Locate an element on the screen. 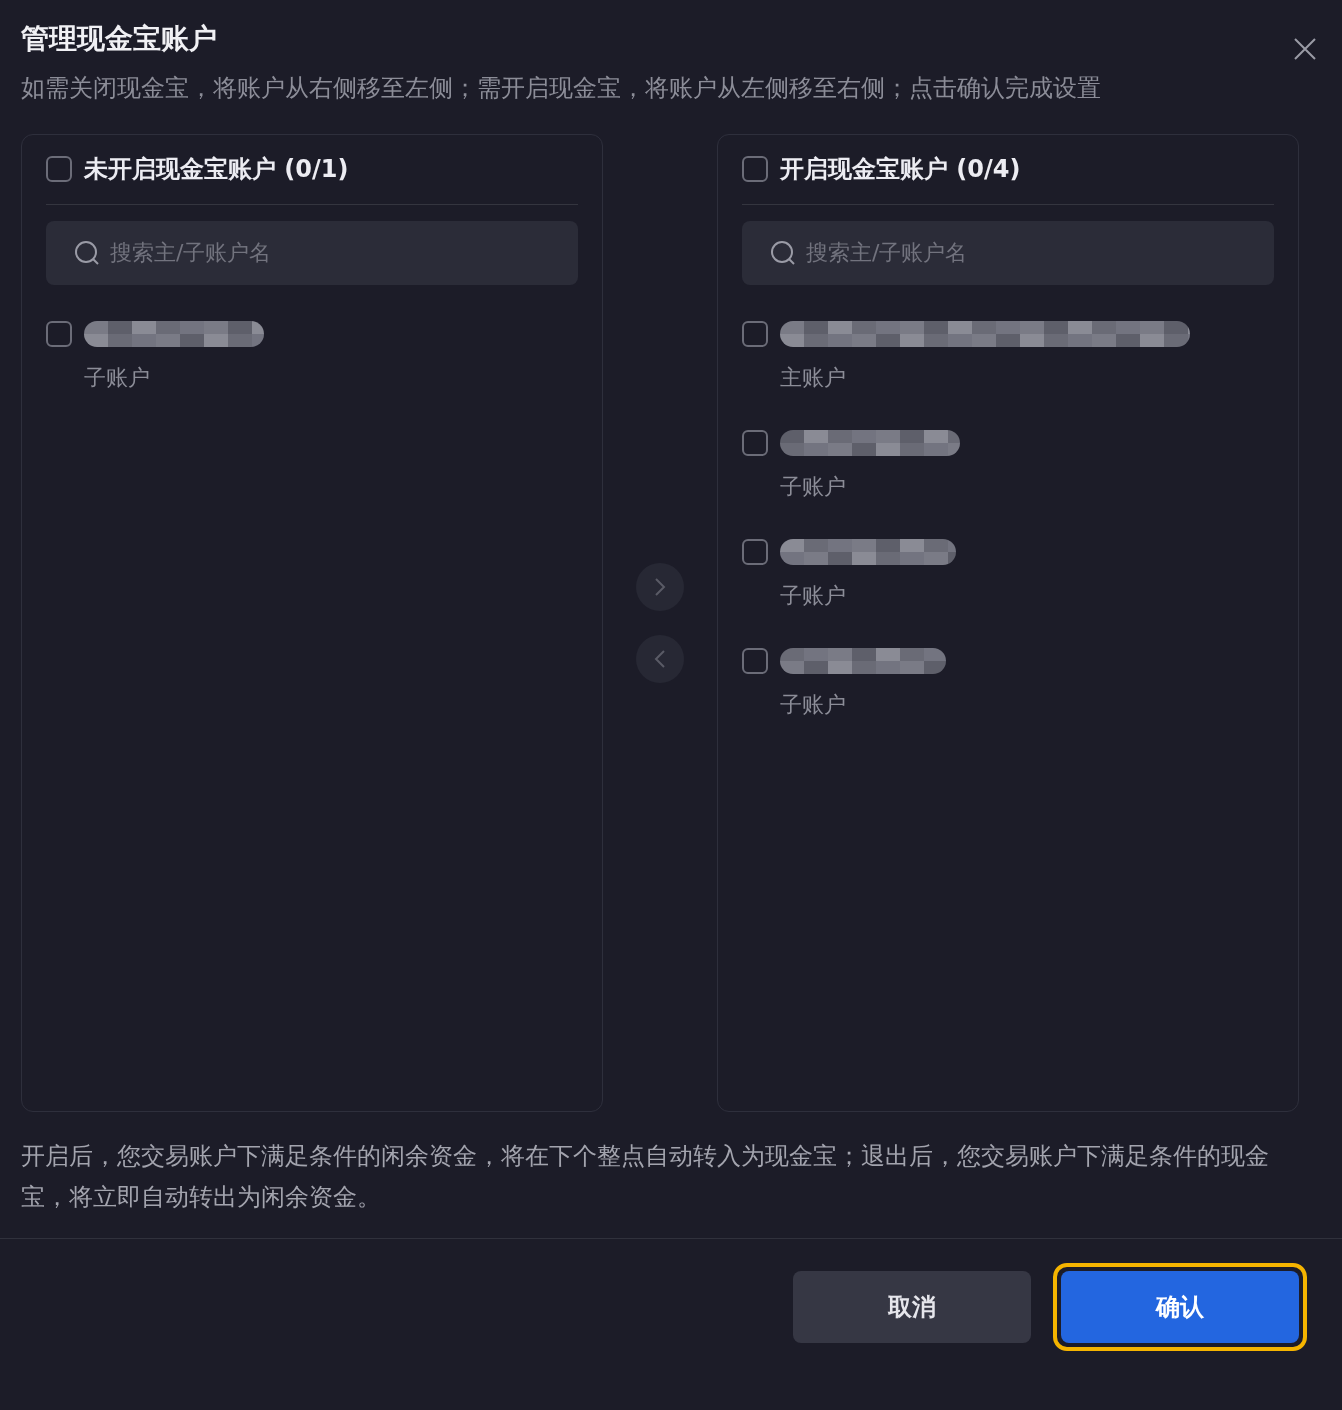 Image resolution: width=1342 pixels, height=1410 pixels. account-type-label: 主账户 is located at coordinates (813, 377).